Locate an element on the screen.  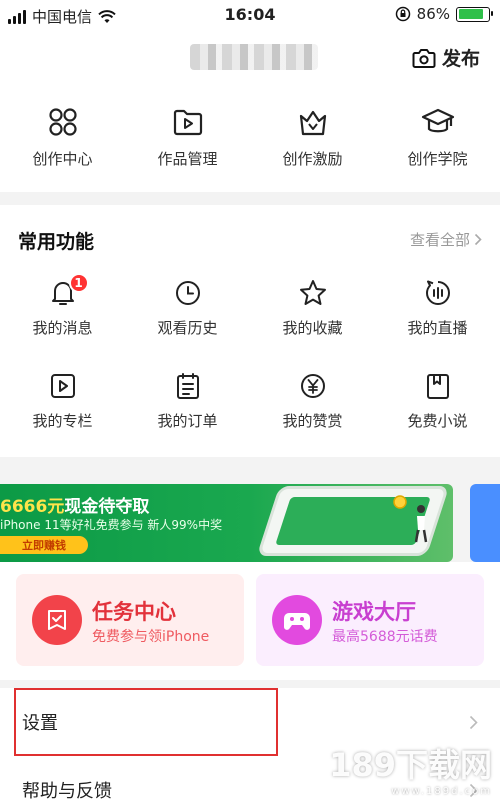
play-square-icon is located at coordinates (62, 386).